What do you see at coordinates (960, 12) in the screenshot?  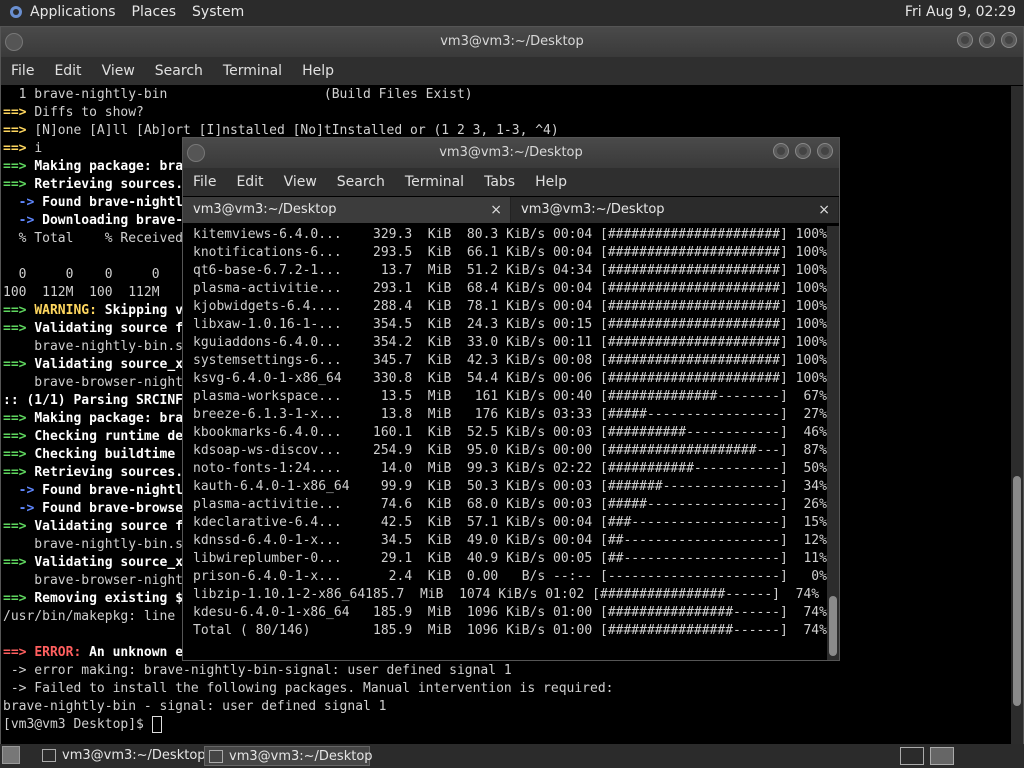 I see `clock: Fri Aug 9, 02:29` at bounding box center [960, 12].